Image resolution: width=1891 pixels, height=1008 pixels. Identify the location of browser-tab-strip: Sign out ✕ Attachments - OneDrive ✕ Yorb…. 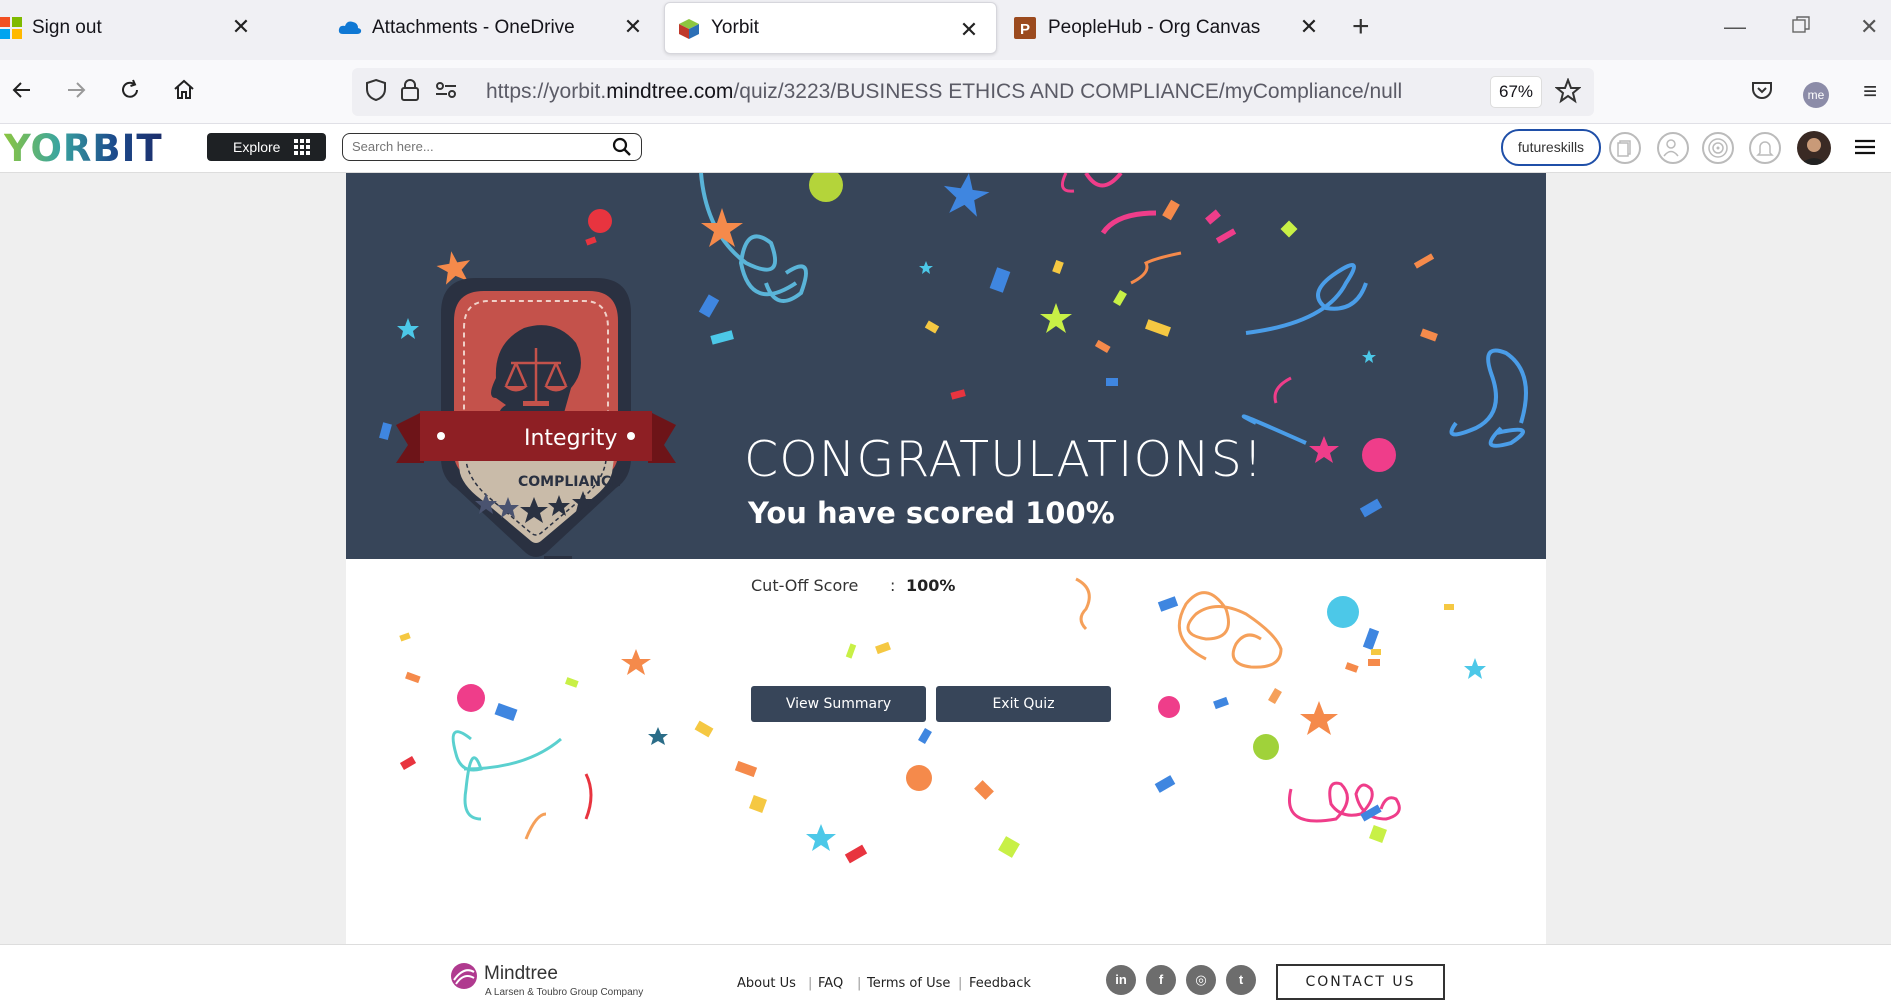
(945, 30).